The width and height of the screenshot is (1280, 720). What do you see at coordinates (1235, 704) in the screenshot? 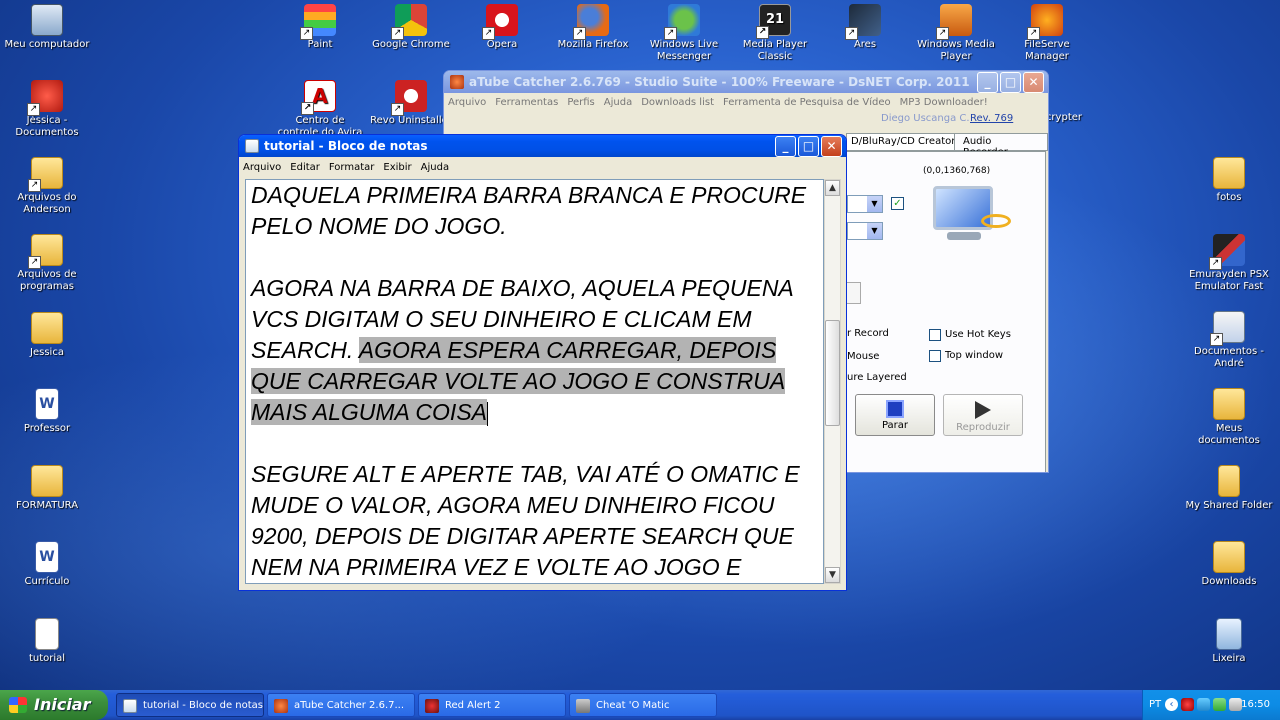
I see `volume-tray-icon` at bounding box center [1235, 704].